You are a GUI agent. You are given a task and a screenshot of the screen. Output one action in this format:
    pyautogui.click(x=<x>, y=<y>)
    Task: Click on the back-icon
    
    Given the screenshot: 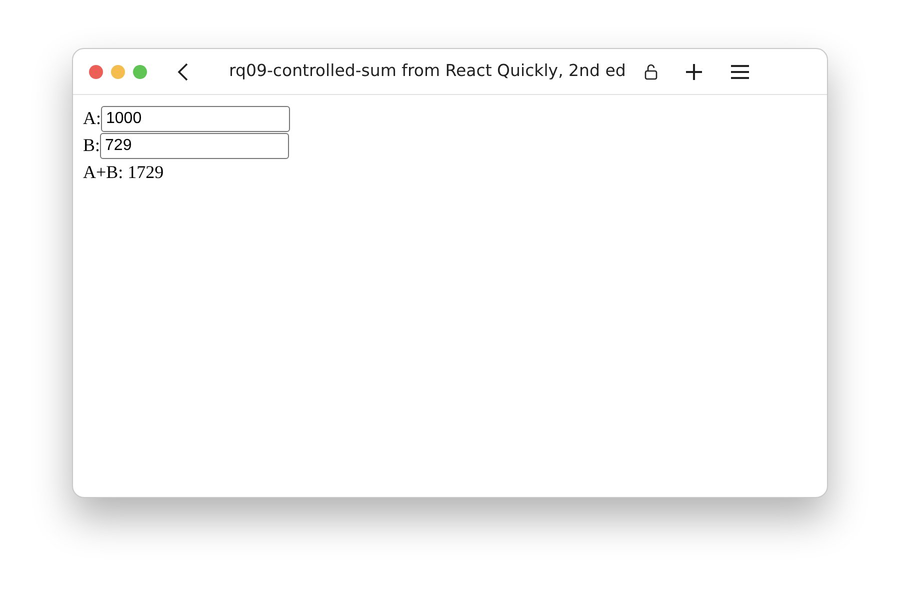 What is the action you would take?
    pyautogui.click(x=183, y=72)
    